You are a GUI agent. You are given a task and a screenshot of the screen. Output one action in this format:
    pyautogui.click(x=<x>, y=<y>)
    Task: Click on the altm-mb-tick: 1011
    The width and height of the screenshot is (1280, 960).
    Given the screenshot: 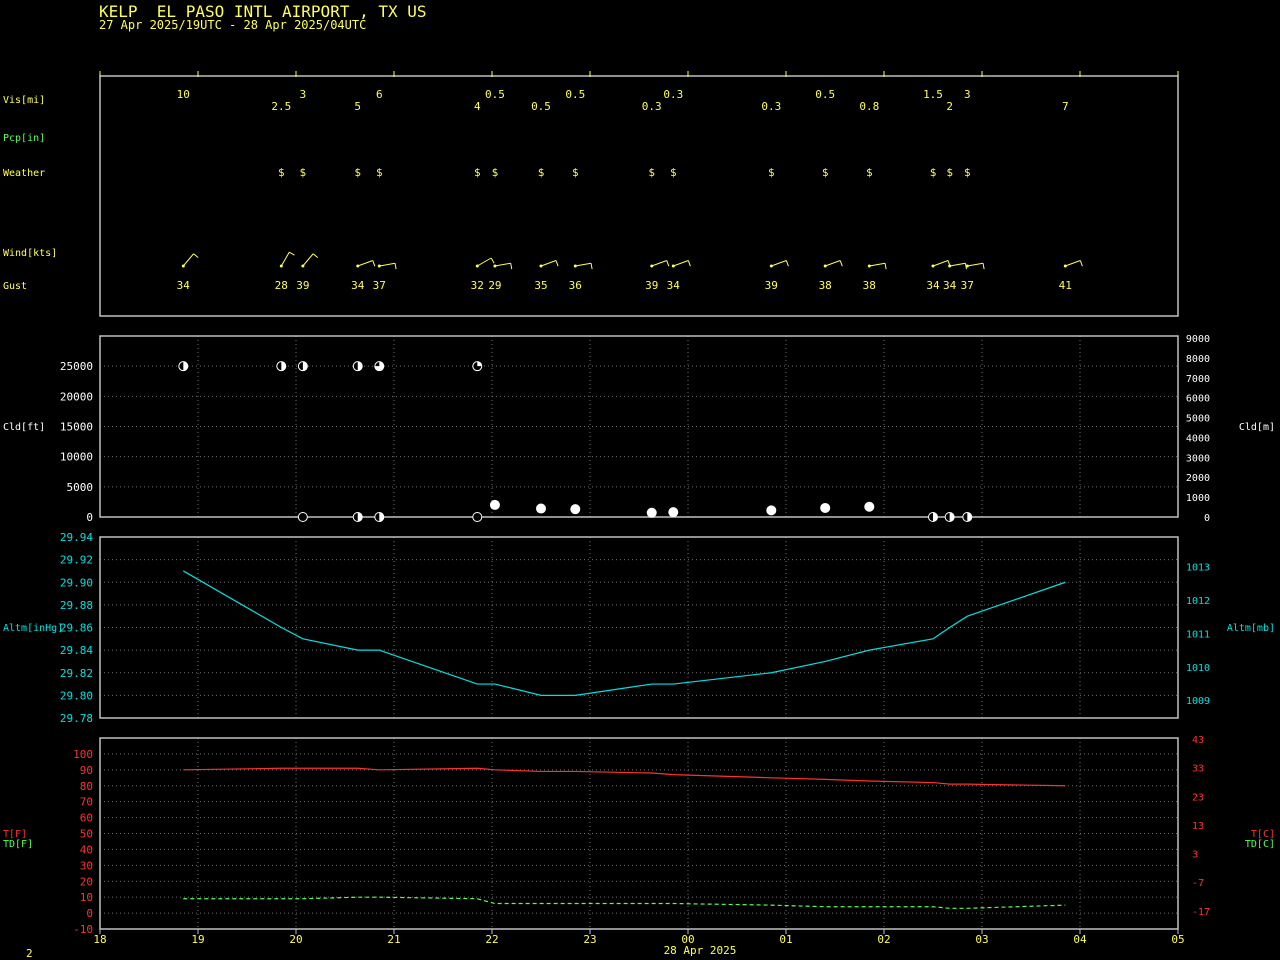 What is the action you would take?
    pyautogui.click(x=1198, y=634)
    